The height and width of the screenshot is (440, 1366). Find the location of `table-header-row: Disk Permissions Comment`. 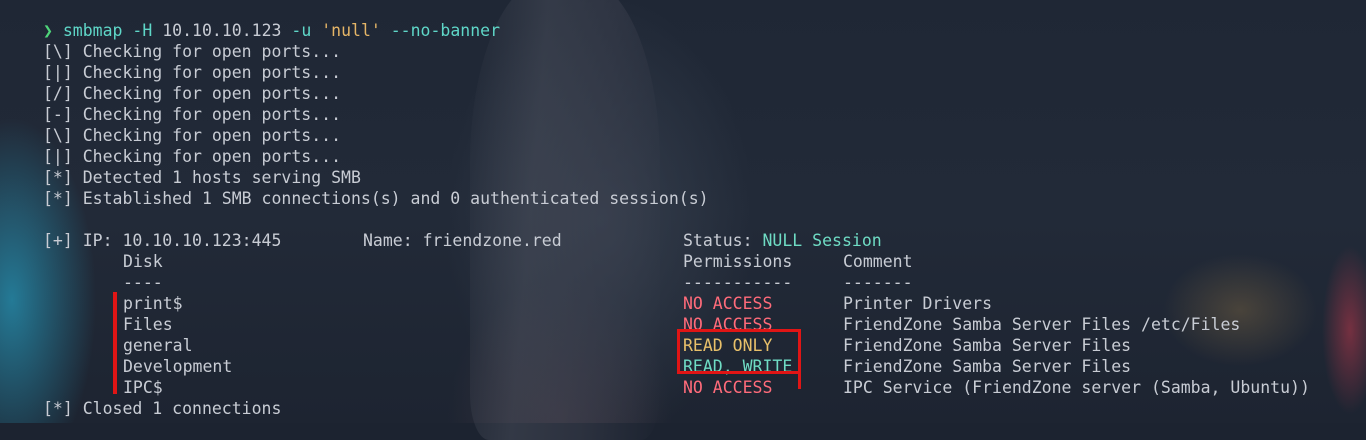

table-header-row: Disk Permissions Comment is located at coordinates (704, 261).